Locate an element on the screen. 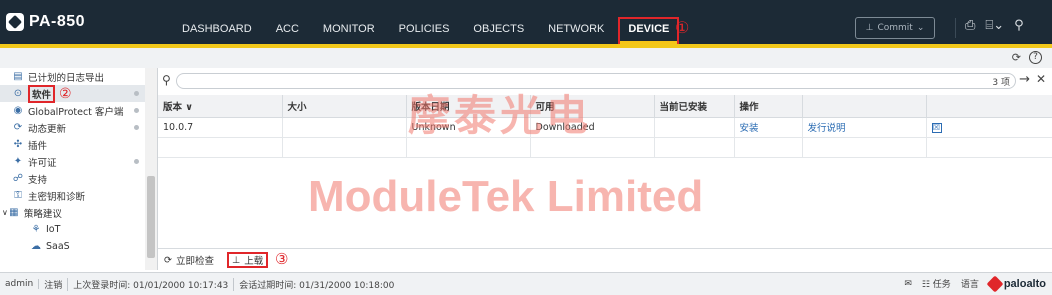 This screenshot has width=1052, height=295. export-icon: ▤ is located at coordinates (18, 76).